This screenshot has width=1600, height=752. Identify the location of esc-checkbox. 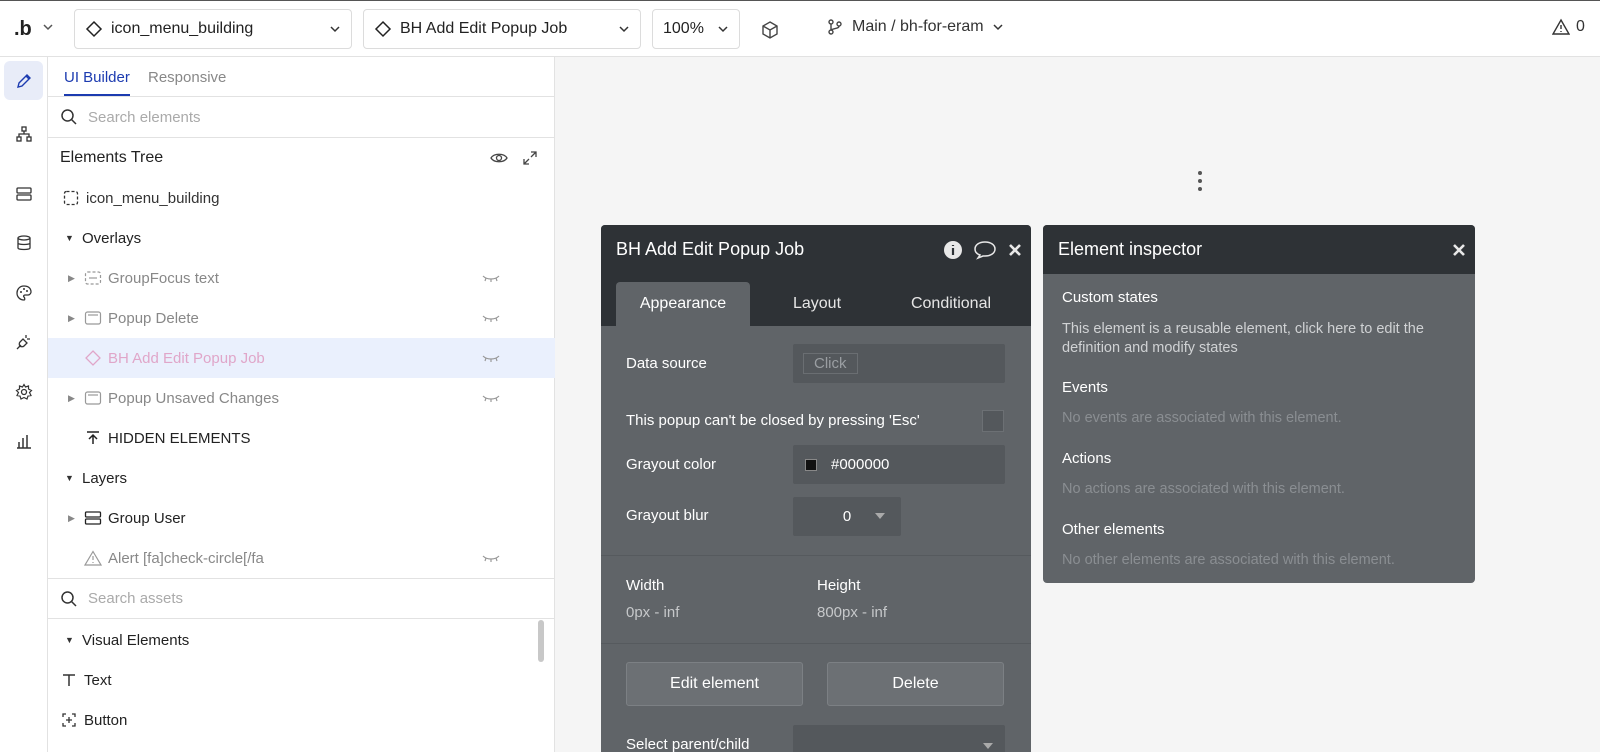
(993, 421).